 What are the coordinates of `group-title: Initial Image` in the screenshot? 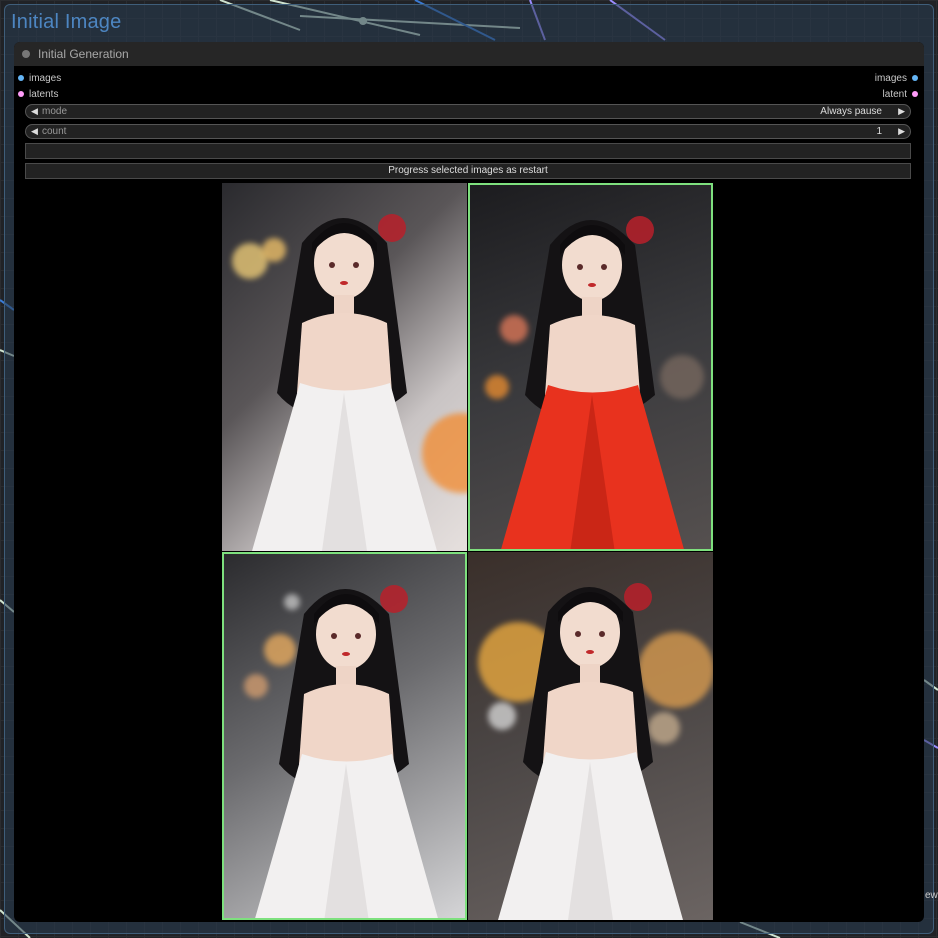 It's located at (66, 22).